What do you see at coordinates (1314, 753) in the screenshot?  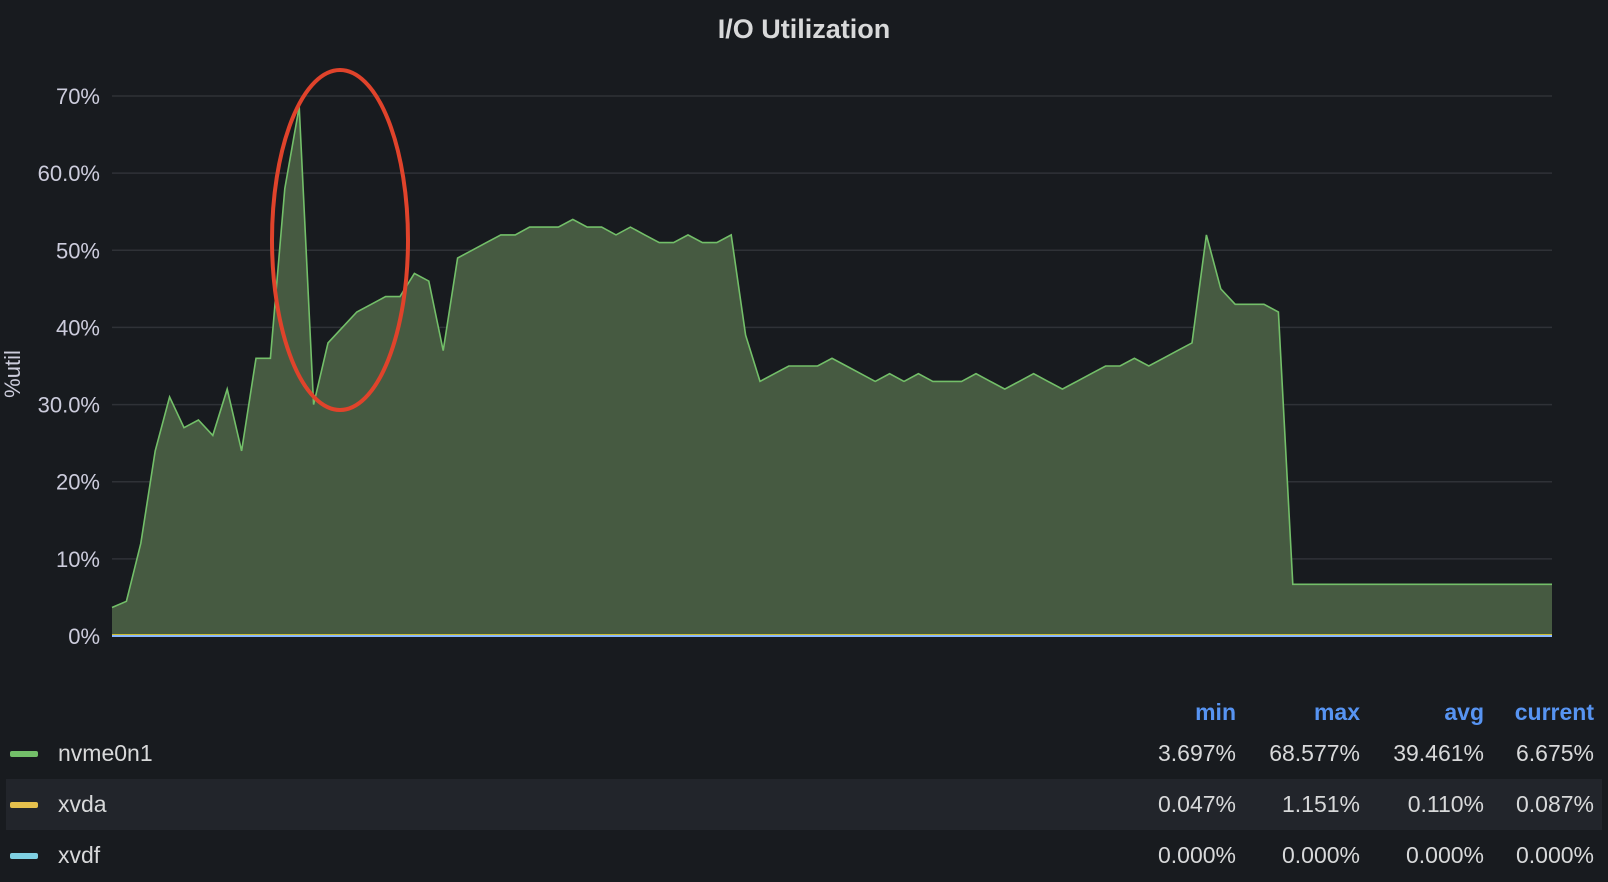 I see `legend-max-value: 68.577%` at bounding box center [1314, 753].